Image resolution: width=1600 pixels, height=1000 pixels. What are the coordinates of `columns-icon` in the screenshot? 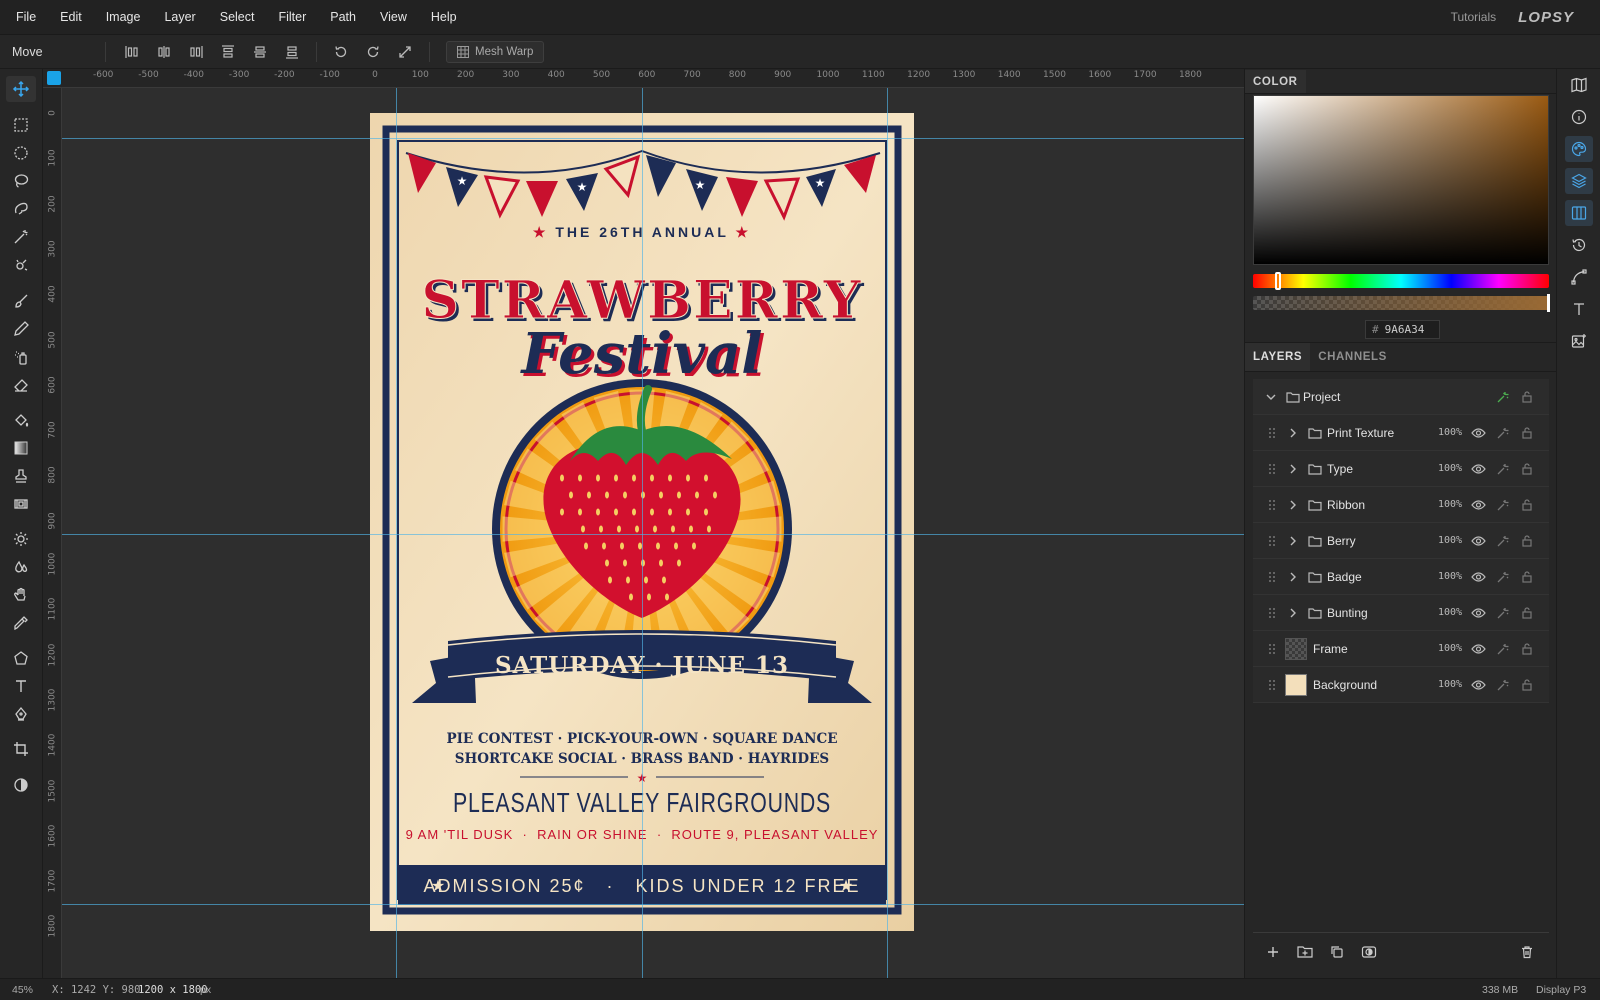 It's located at (1579, 213).